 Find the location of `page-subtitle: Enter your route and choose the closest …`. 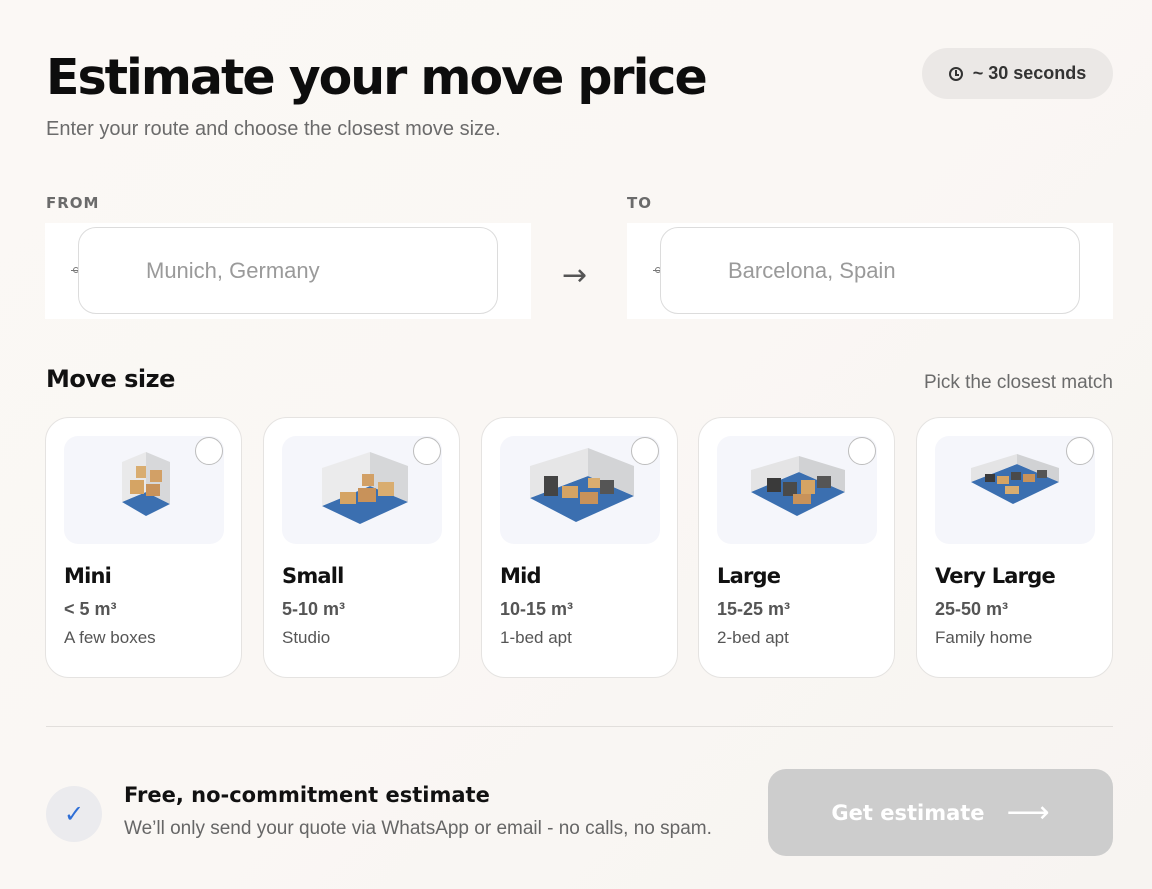

page-subtitle: Enter your route and choose the closest … is located at coordinates (273, 129).